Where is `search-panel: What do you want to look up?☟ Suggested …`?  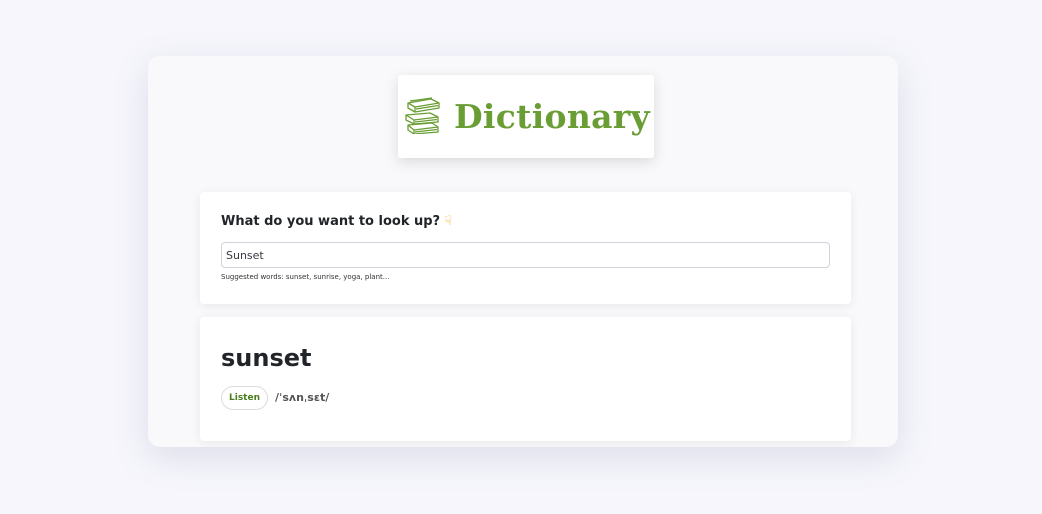
search-panel: What do you want to look up?☟ Suggested … is located at coordinates (525, 248).